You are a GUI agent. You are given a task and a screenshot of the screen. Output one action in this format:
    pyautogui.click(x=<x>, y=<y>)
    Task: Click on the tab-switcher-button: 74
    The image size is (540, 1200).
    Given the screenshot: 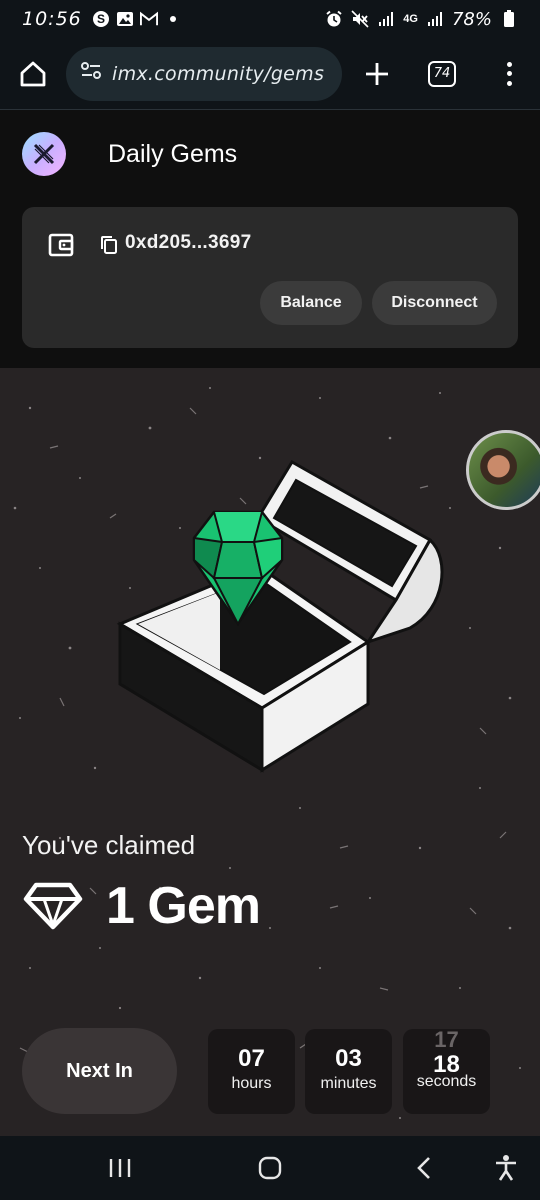 What is the action you would take?
    pyautogui.click(x=442, y=73)
    